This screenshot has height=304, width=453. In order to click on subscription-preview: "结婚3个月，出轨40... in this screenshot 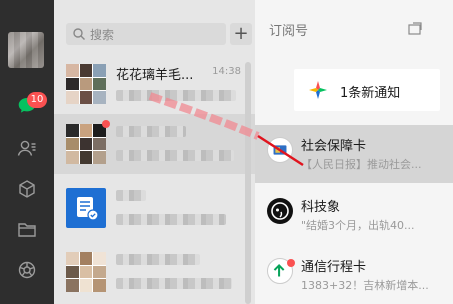, I will do `click(358, 225)`.